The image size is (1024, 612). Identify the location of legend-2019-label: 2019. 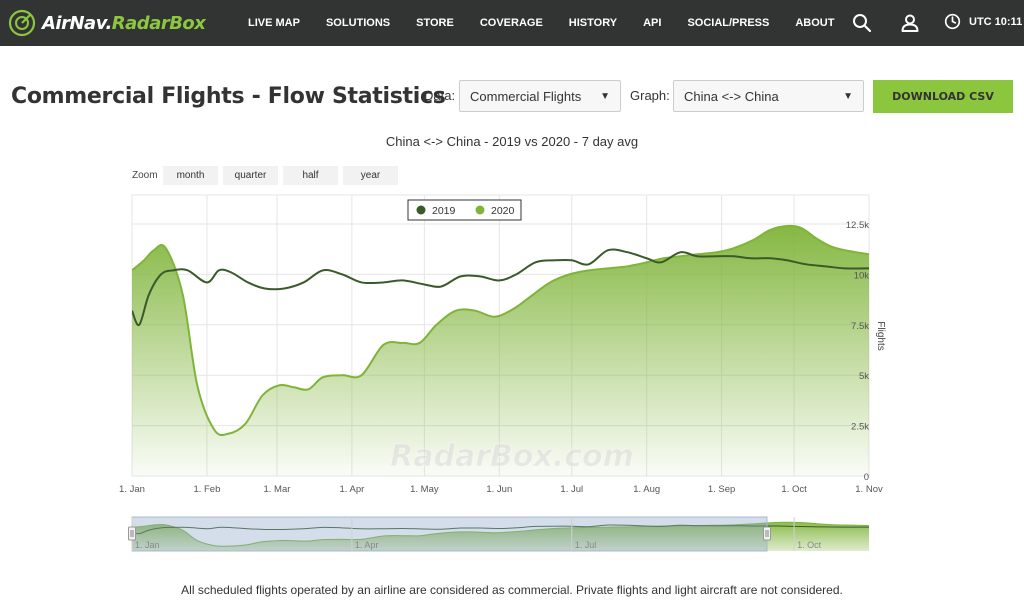
(444, 211).